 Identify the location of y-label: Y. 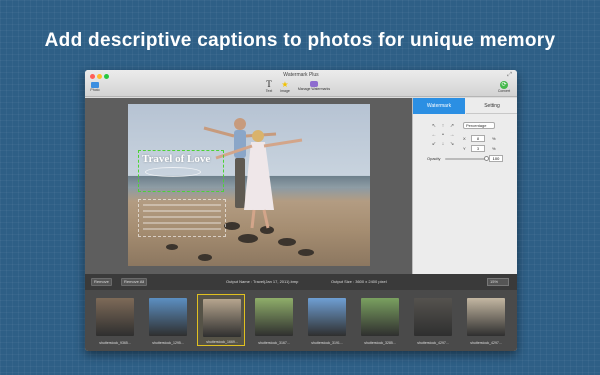
(464, 148).